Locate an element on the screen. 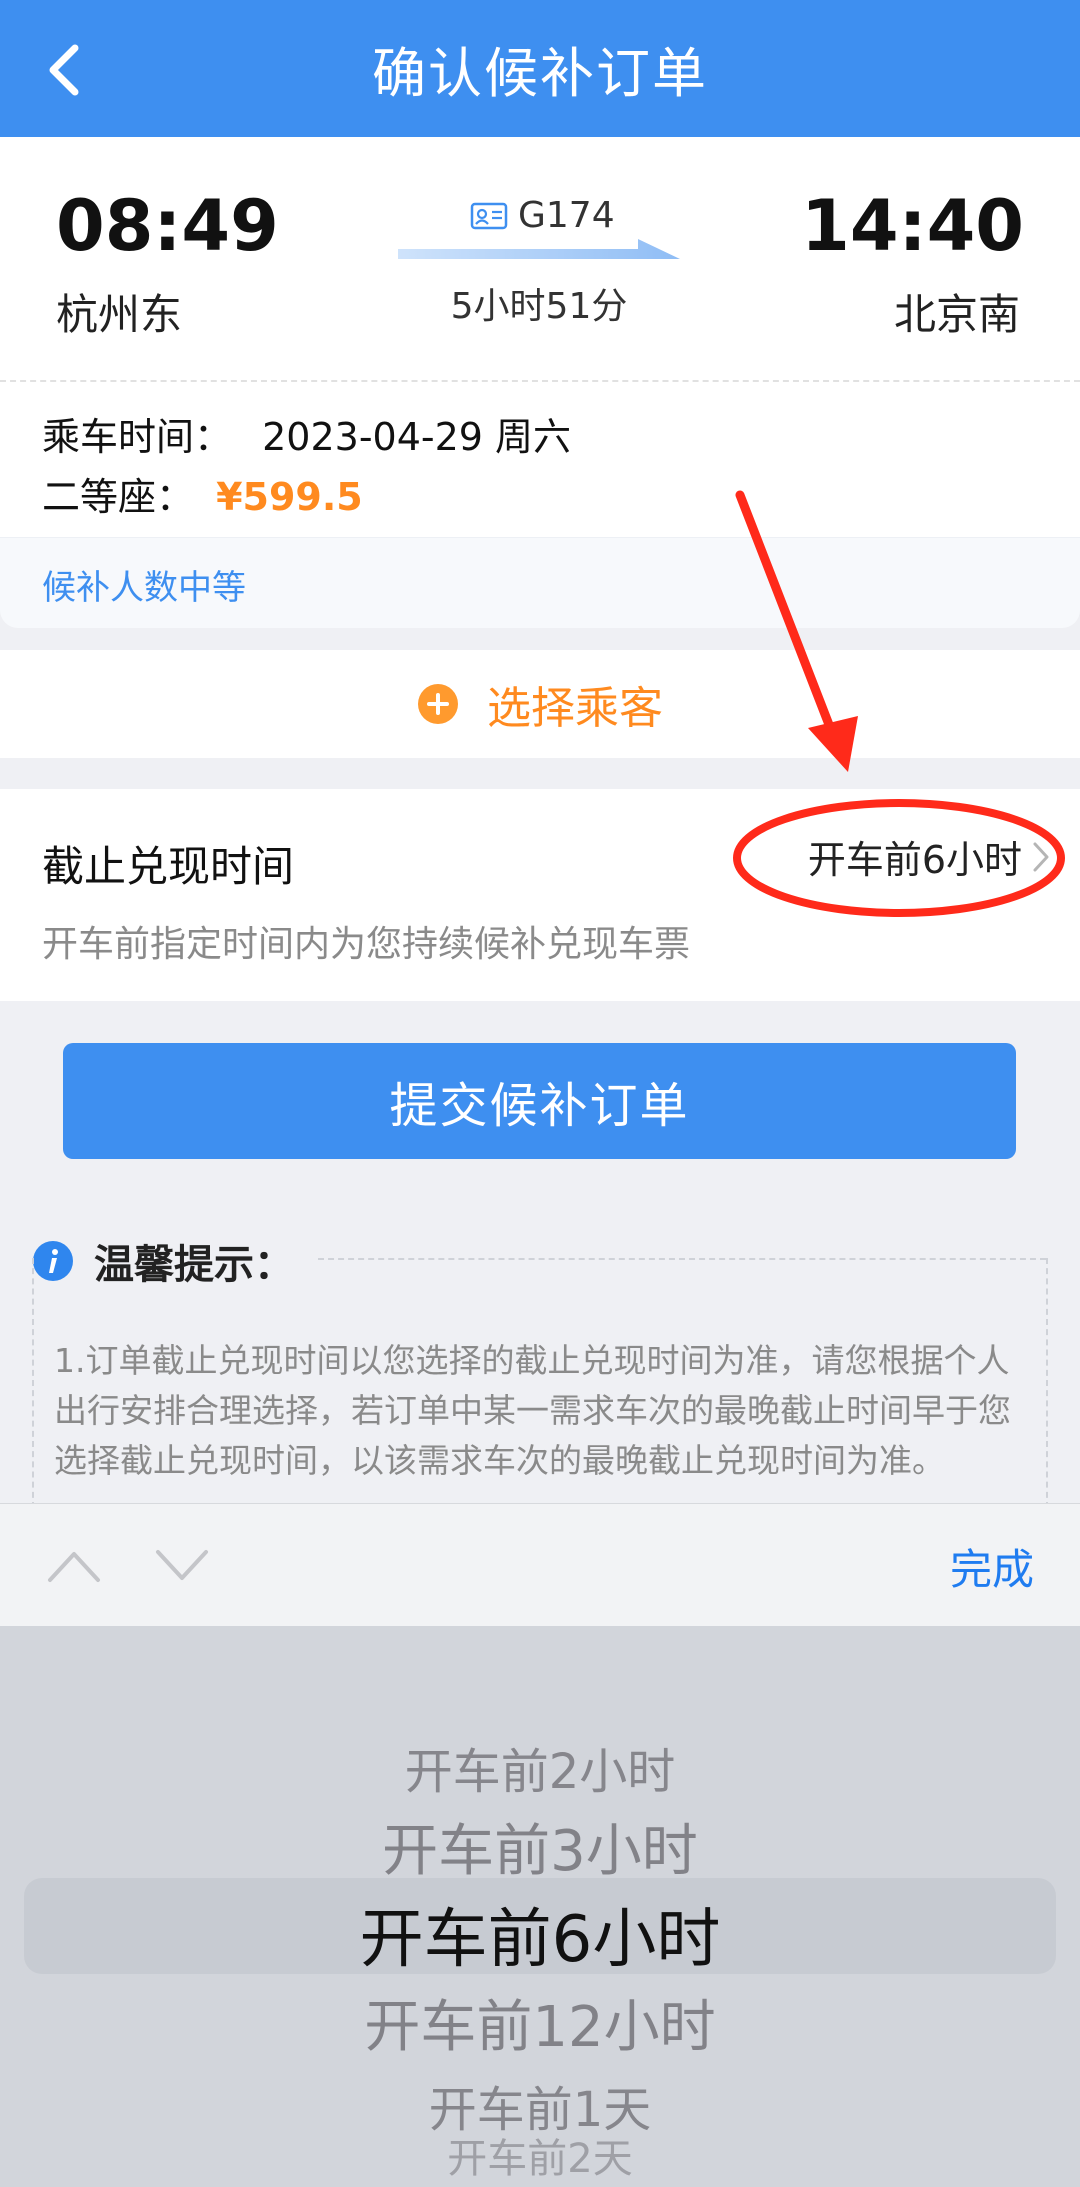 The height and width of the screenshot is (2187, 1080). seat-price: ¥599.5 is located at coordinates (289, 497).